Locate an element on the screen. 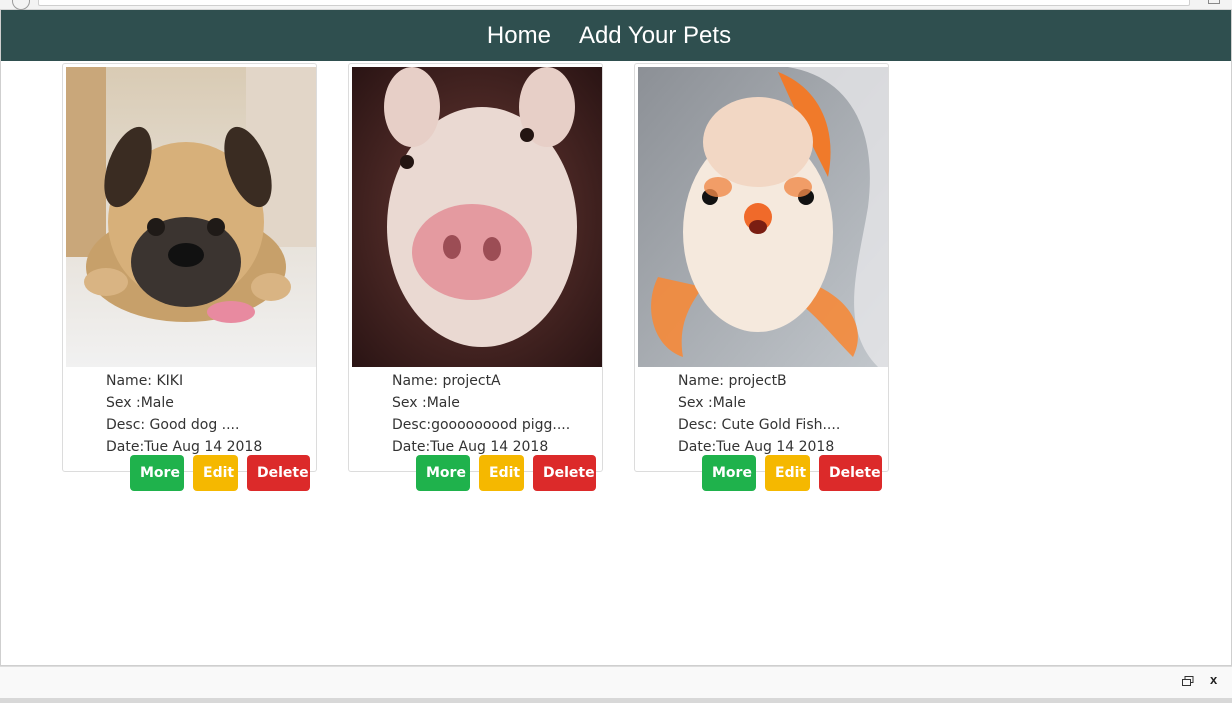 The image size is (1232, 703). pig-photo is located at coordinates (477, 217).